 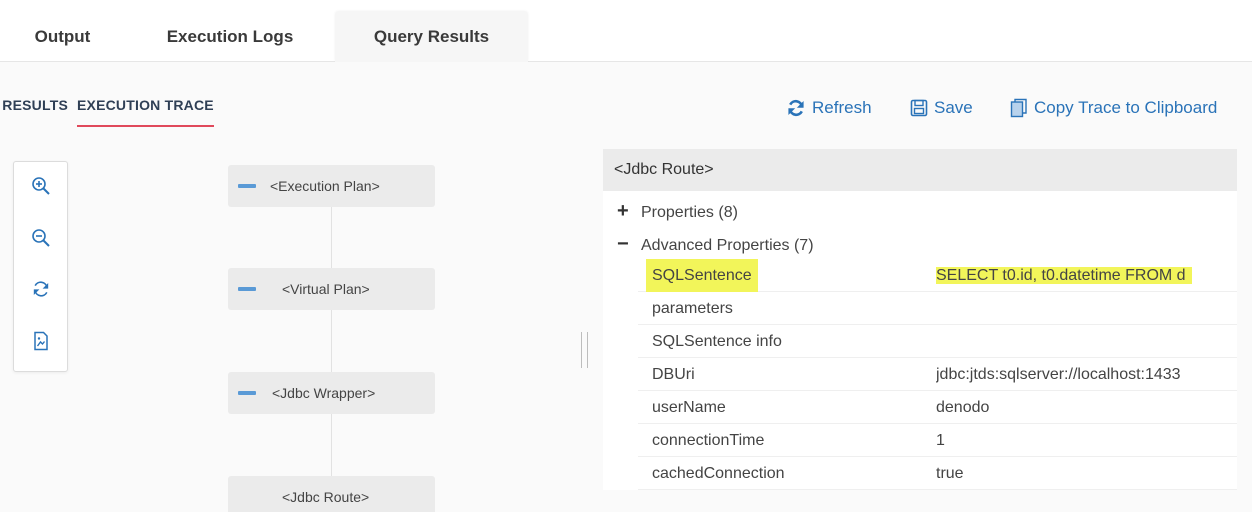 I want to click on copy-trace-button: Copy Trace to Clipboard, so click(x=1113, y=108).